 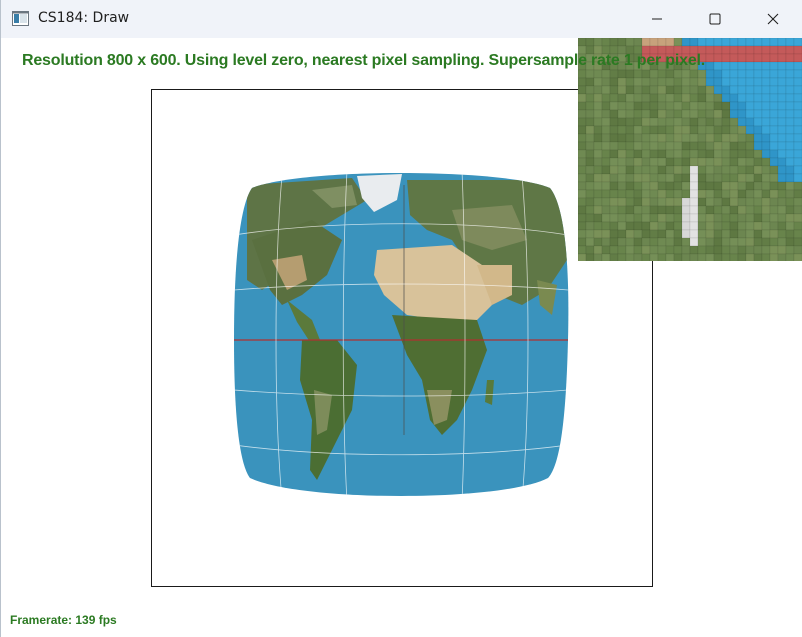 What do you see at coordinates (773, 19) in the screenshot?
I see `close-button` at bounding box center [773, 19].